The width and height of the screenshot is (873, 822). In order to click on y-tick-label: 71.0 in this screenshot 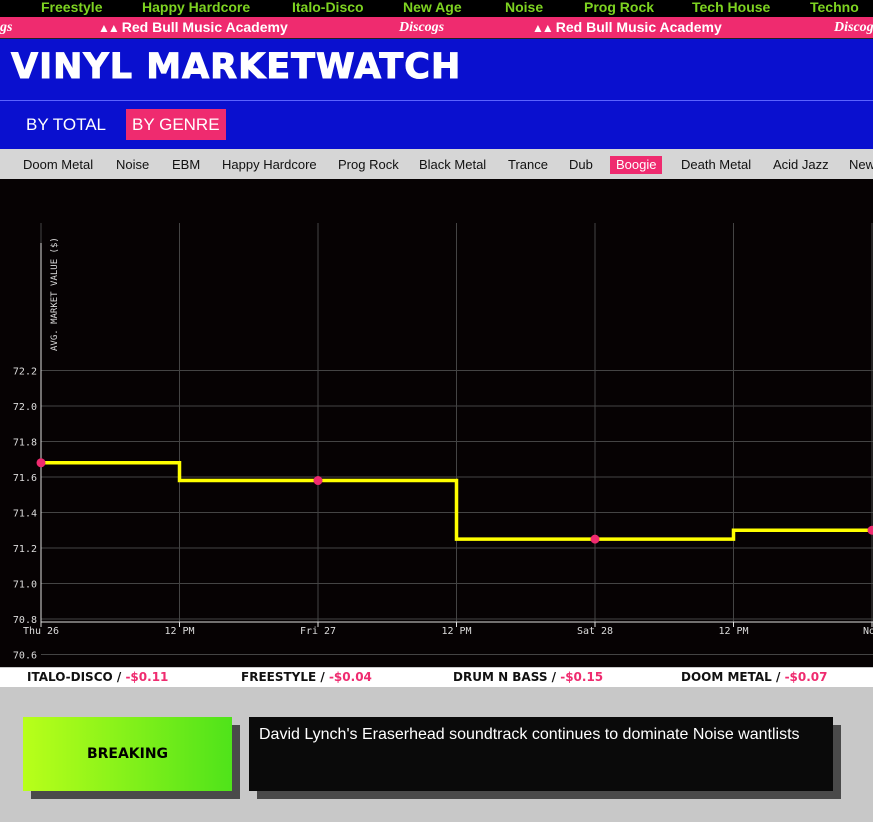, I will do `click(25, 585)`.